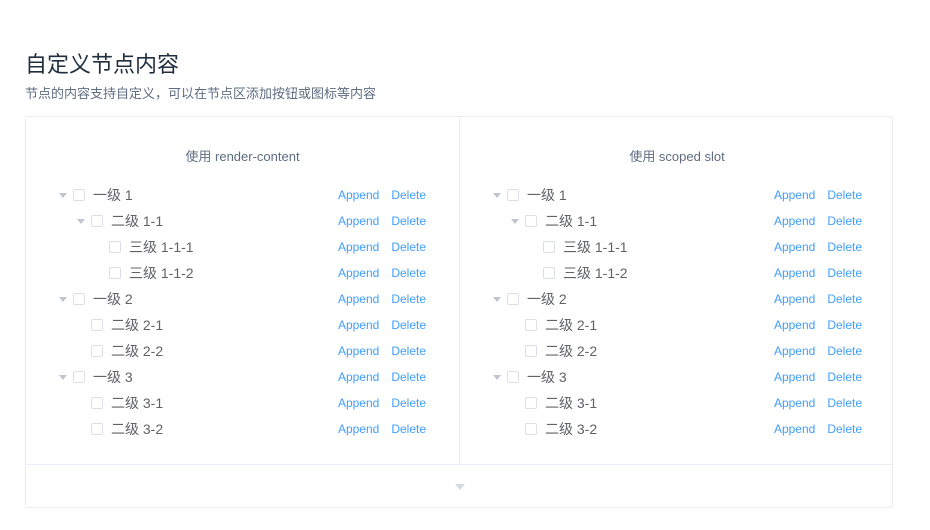 The width and height of the screenshot is (930, 530). Describe the element at coordinates (102, 64) in the screenshot. I see `page-title: 自定义节点内容` at that location.